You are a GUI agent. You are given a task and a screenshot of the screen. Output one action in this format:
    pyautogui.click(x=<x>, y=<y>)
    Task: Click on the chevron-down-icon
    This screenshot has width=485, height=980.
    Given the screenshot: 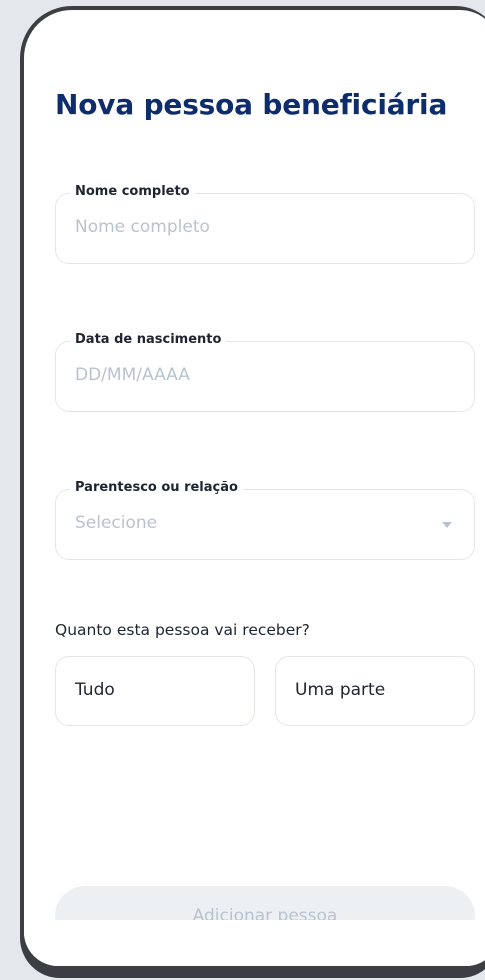 What is the action you would take?
    pyautogui.click(x=447, y=525)
    